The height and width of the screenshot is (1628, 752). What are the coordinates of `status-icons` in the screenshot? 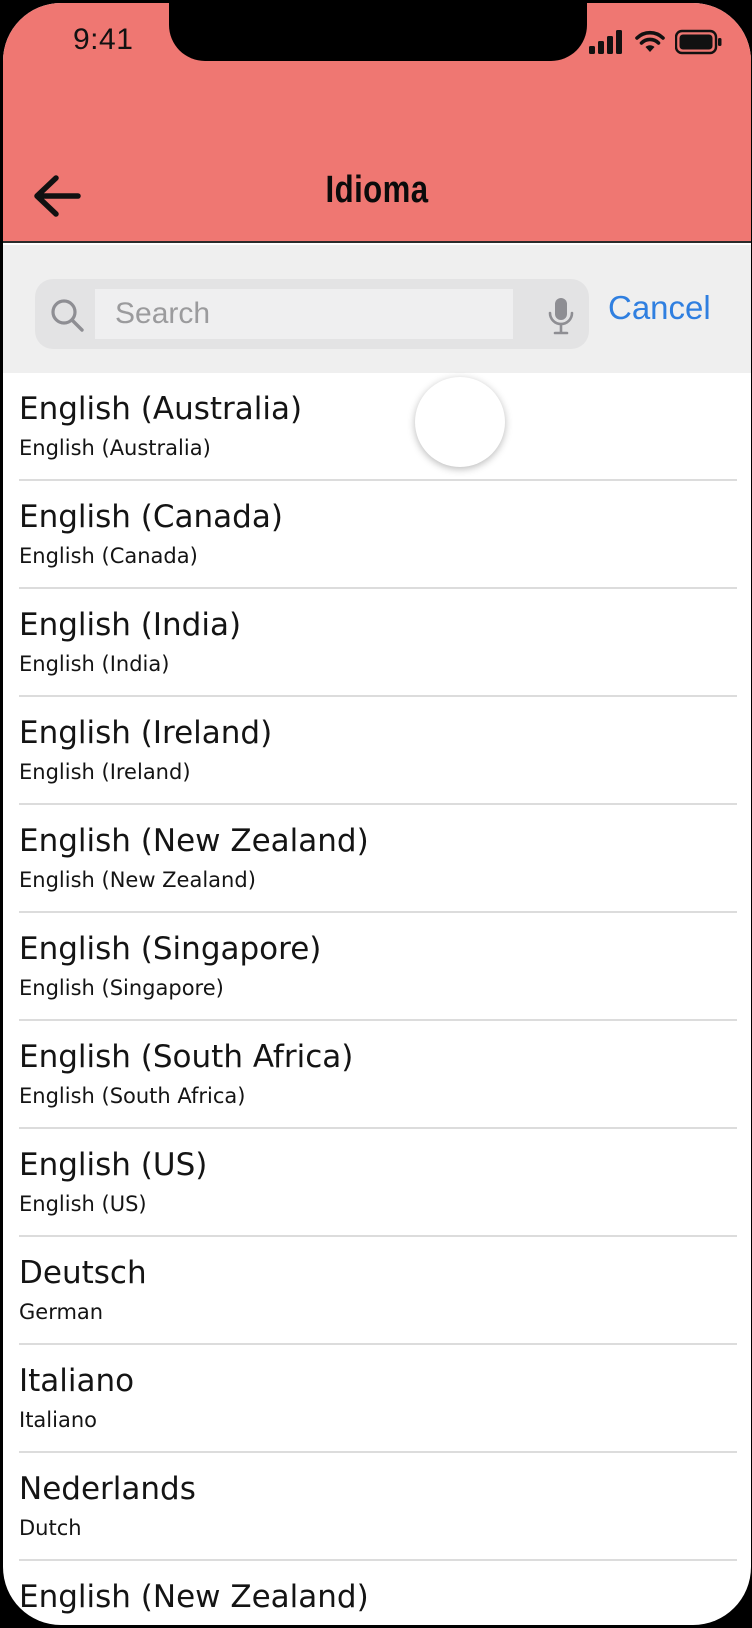 It's located at (656, 42).